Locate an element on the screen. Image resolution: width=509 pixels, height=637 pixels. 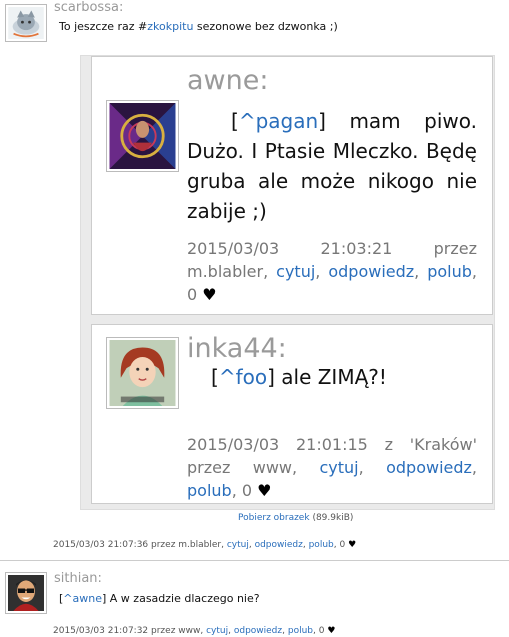
card1-username: awne: is located at coordinates (228, 80).